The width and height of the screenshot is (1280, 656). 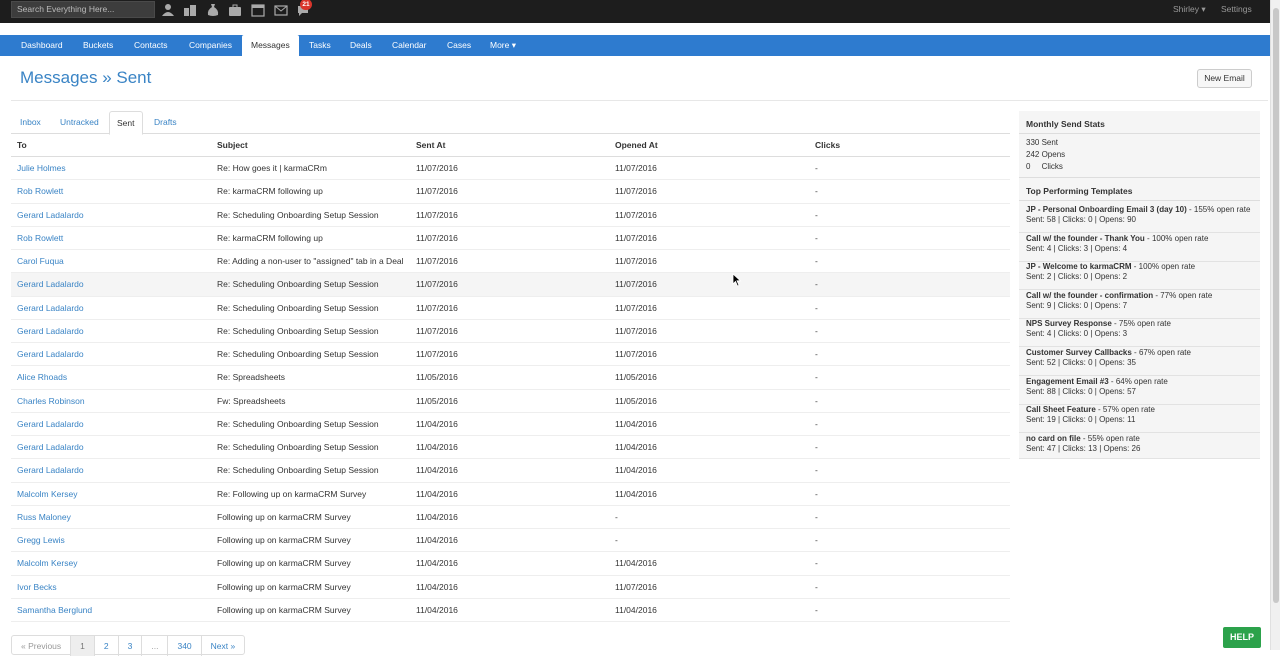 What do you see at coordinates (30, 122) in the screenshot?
I see `tab-inbox: Inbox` at bounding box center [30, 122].